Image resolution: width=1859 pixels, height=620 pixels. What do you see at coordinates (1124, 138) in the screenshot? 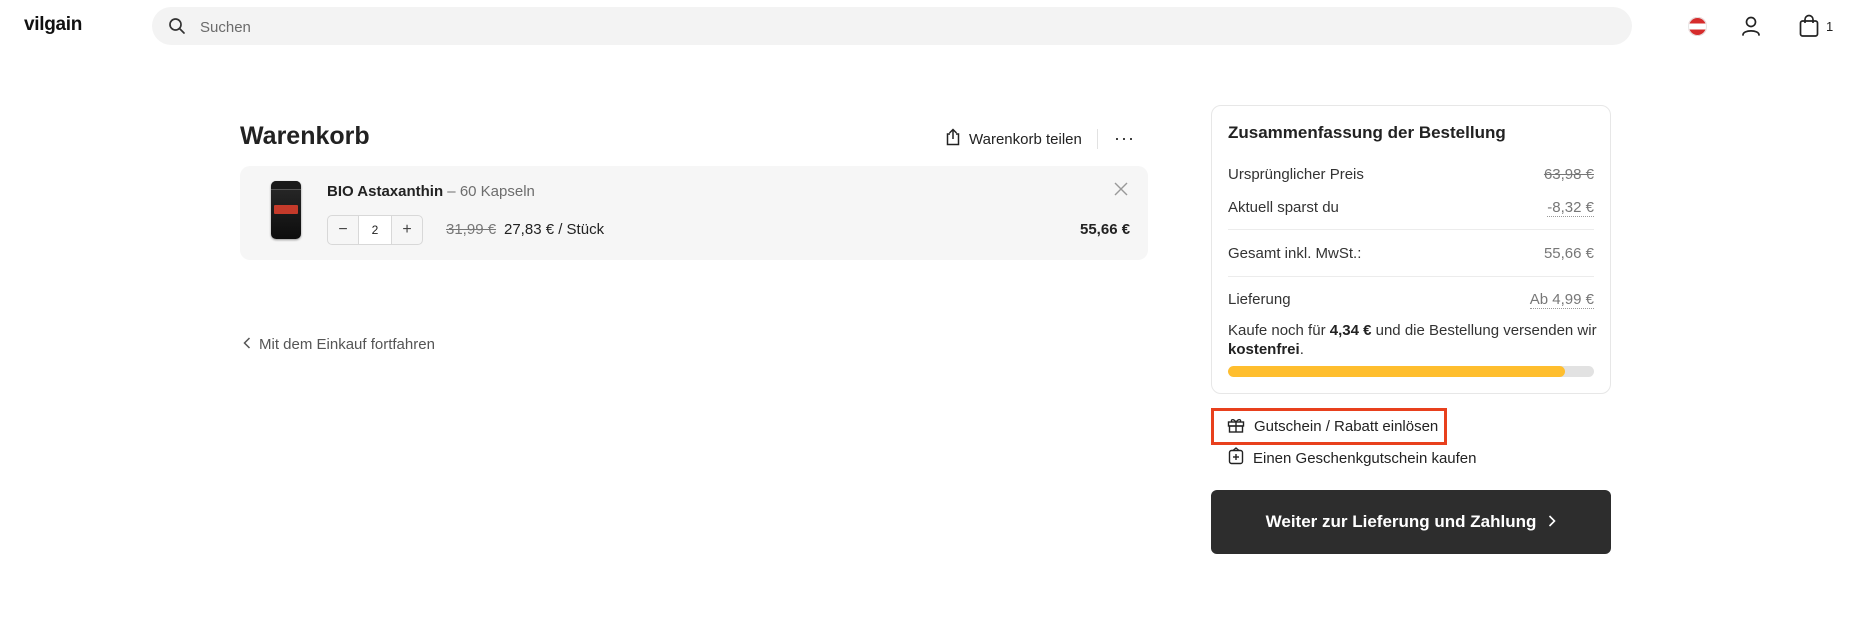
I see `more-options-button: ···` at bounding box center [1124, 138].